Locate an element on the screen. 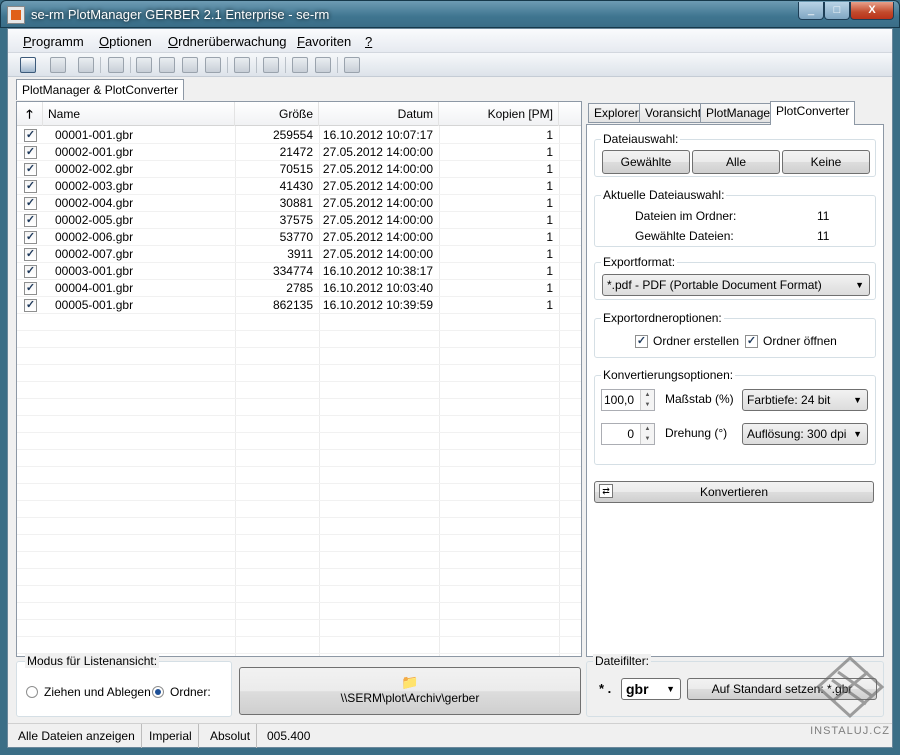 The width and height of the screenshot is (900, 755). status-coordinate: 005.400 is located at coordinates (289, 736).